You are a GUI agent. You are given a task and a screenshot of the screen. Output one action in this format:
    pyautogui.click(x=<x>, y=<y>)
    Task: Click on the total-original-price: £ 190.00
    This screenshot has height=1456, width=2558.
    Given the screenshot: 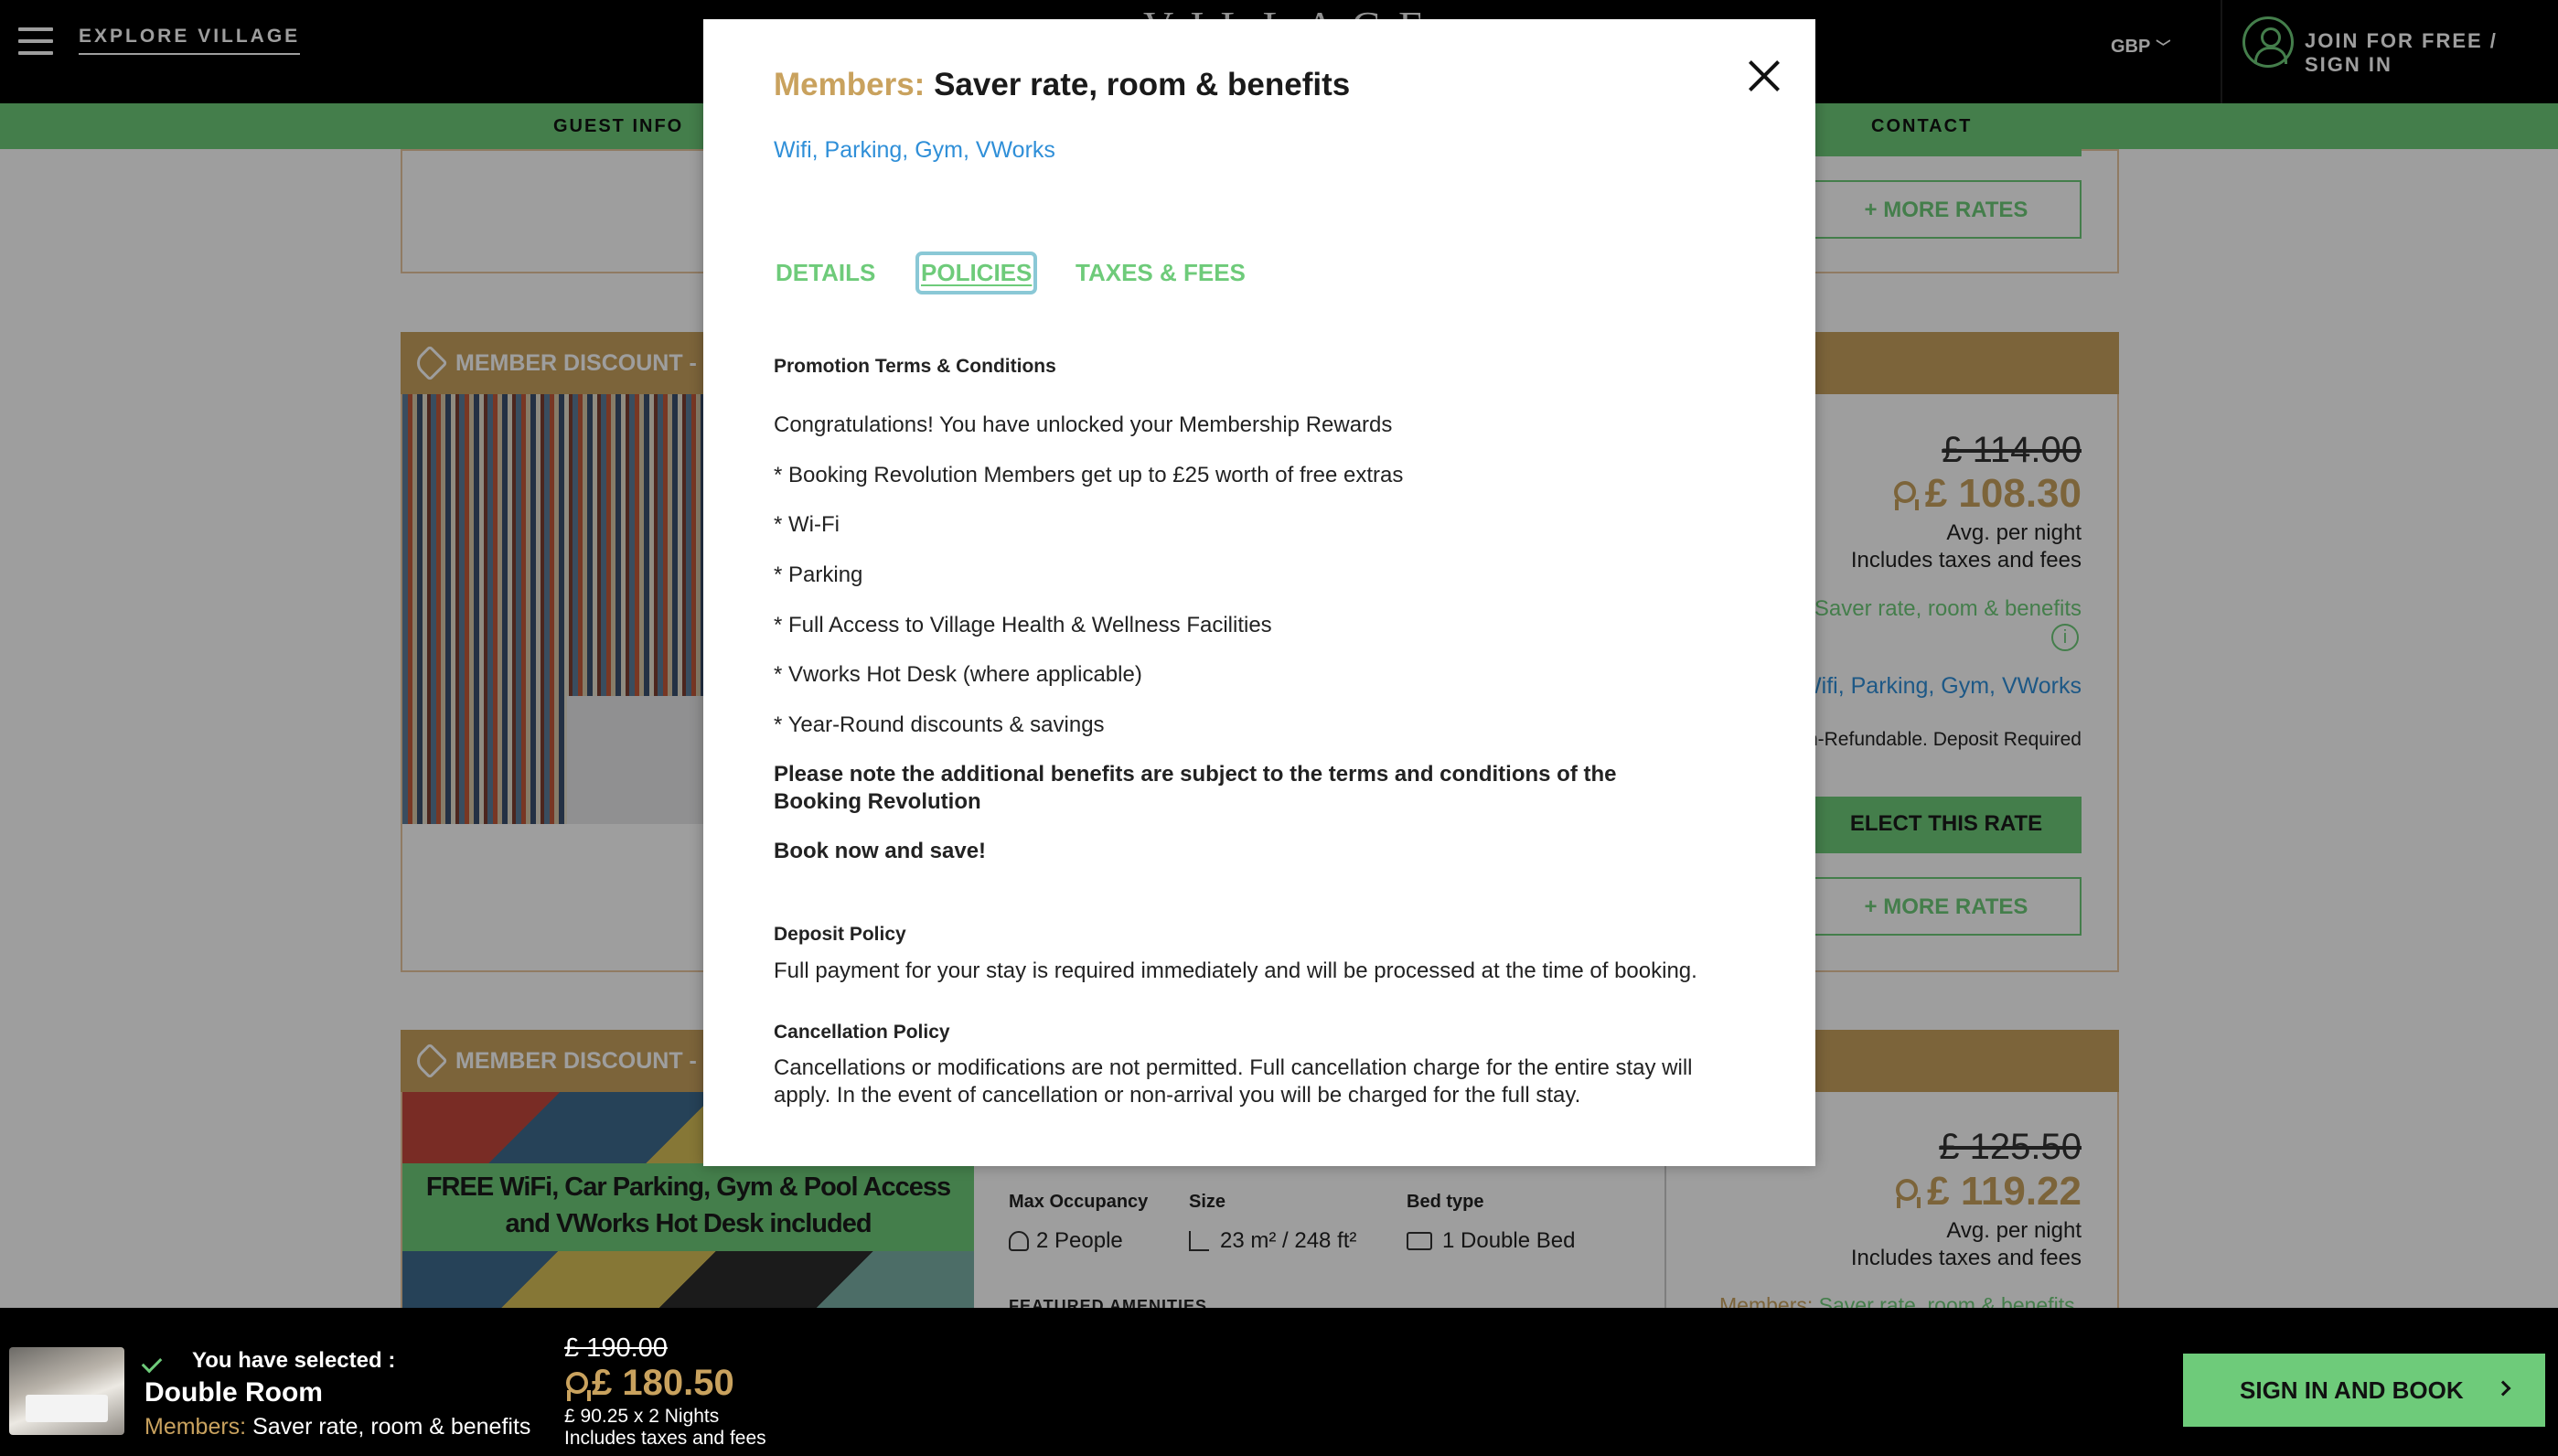 What is the action you would take?
    pyautogui.click(x=616, y=1348)
    